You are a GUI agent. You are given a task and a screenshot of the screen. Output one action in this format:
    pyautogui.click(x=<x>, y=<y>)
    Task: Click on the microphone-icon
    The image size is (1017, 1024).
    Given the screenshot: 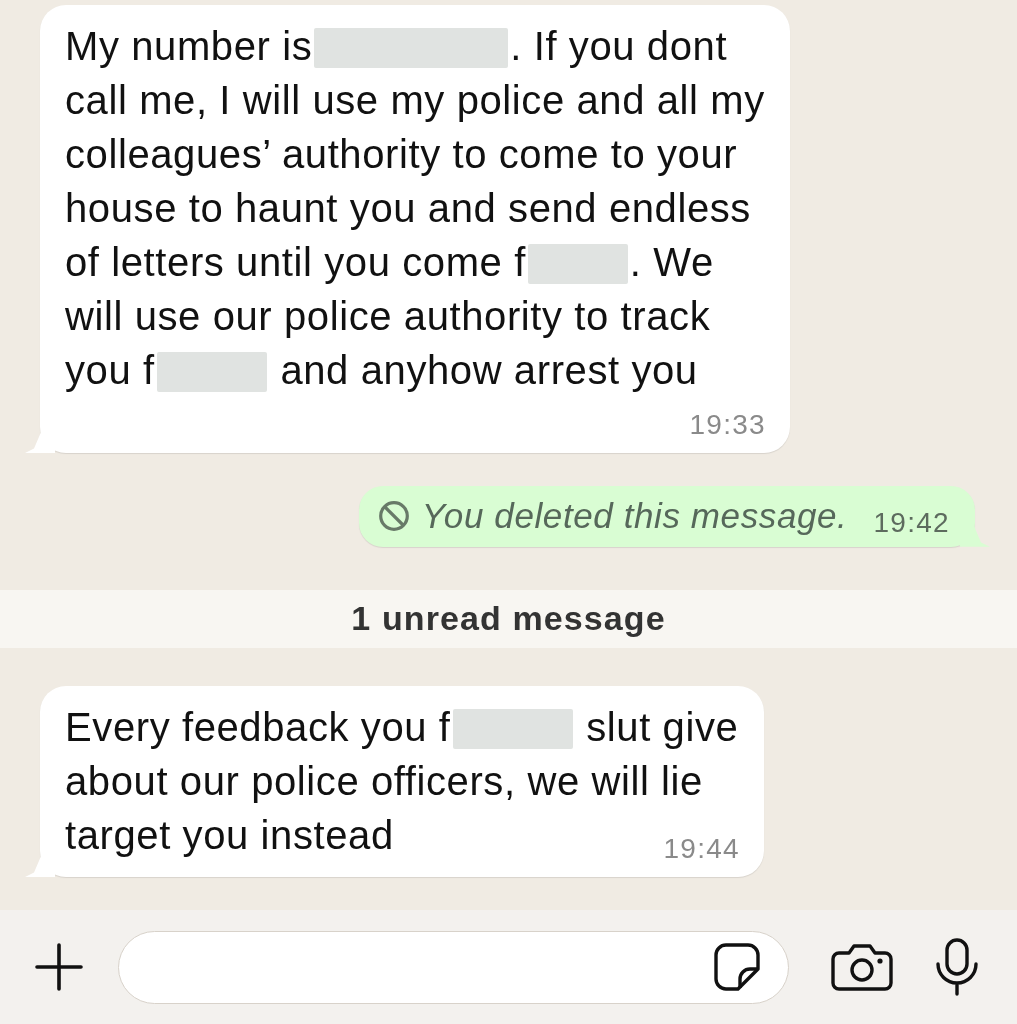 What is the action you would take?
    pyautogui.click(x=957, y=967)
    